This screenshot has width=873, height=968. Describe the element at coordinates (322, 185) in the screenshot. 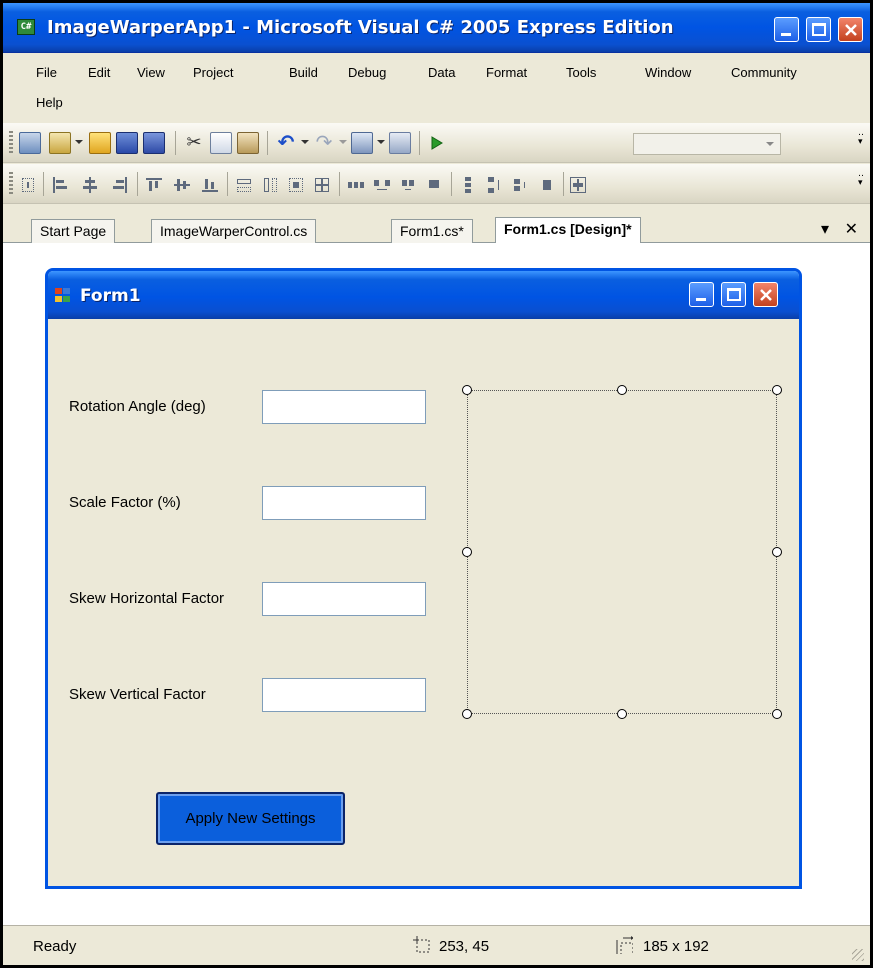

I see `size-to-grid-icon` at that location.